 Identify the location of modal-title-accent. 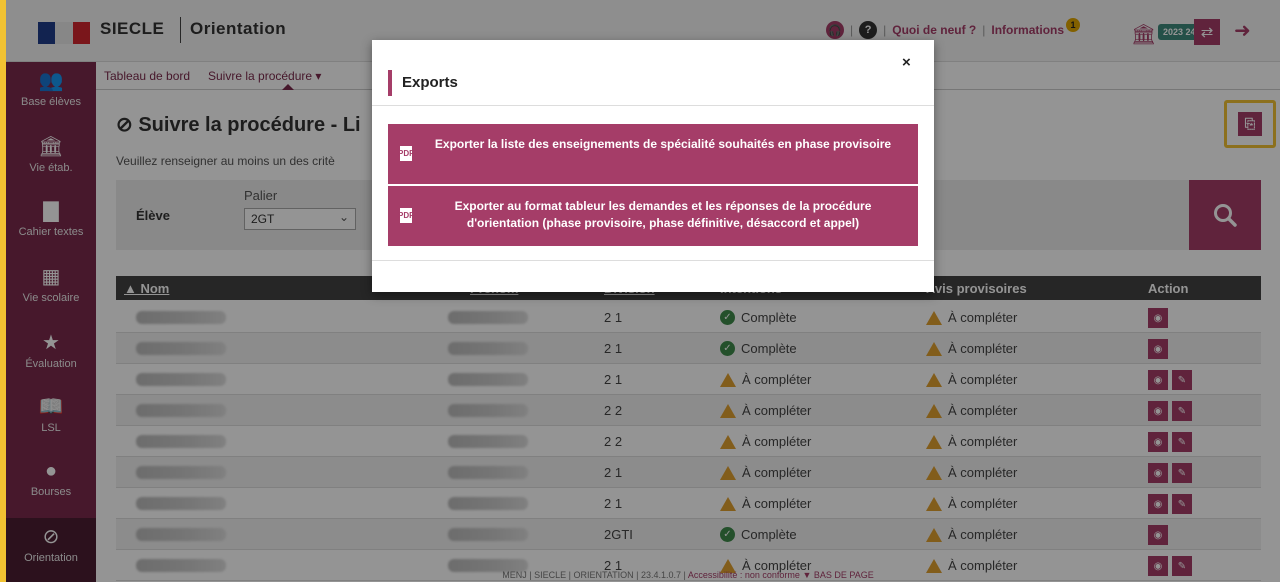
(390, 83).